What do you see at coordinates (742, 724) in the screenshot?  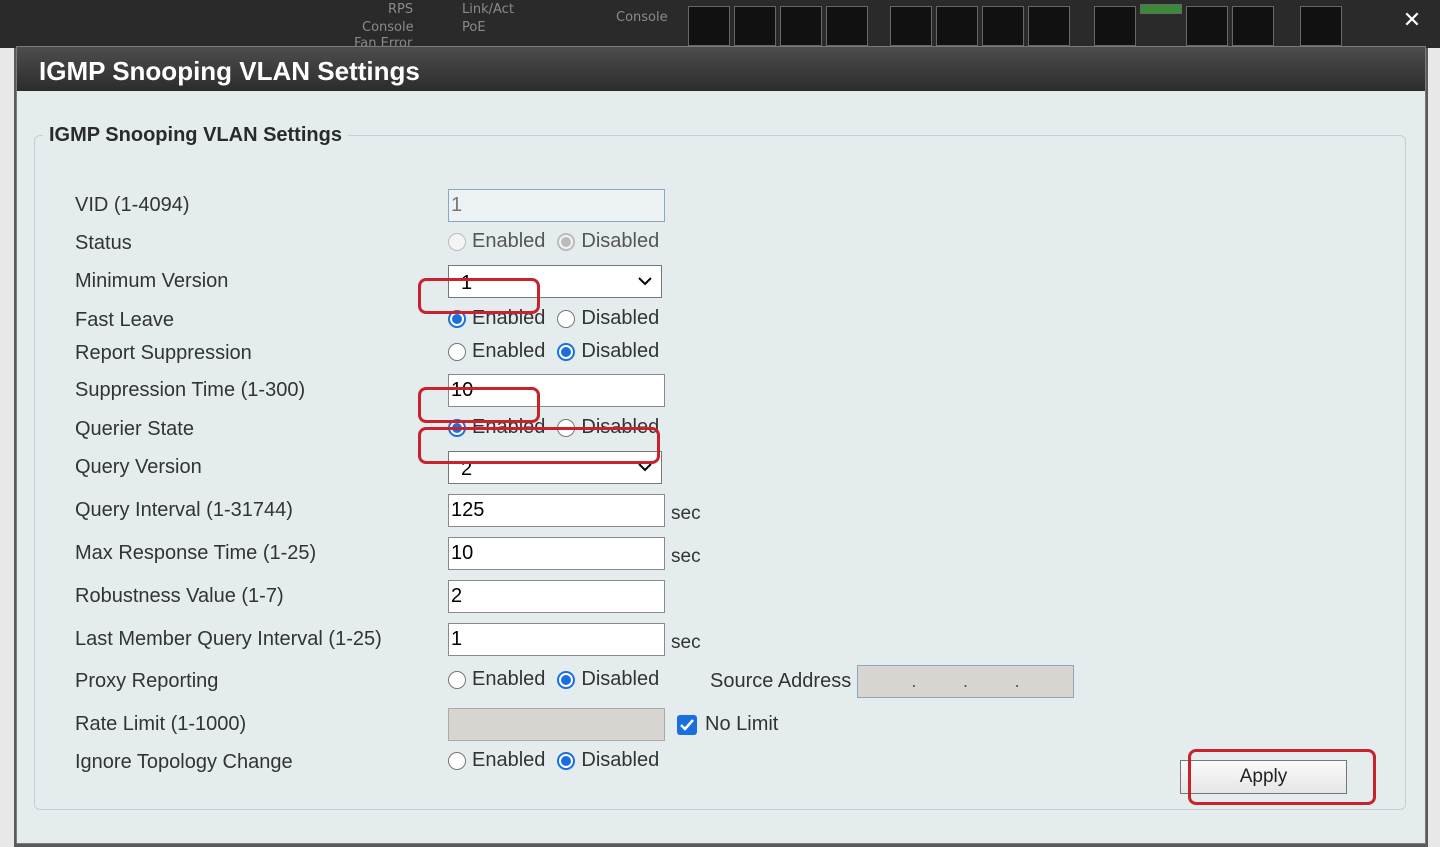 I see `no-limit-label: No Limit` at bounding box center [742, 724].